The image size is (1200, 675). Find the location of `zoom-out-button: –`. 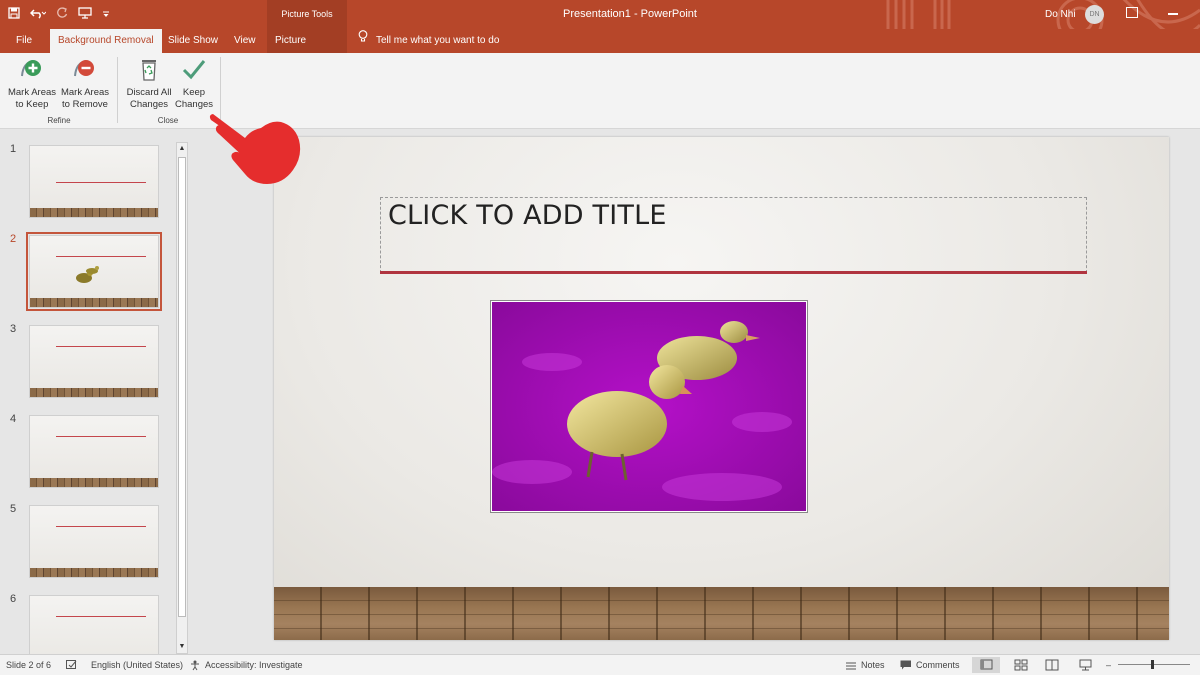

zoom-out-button: – is located at coordinates (1108, 665).